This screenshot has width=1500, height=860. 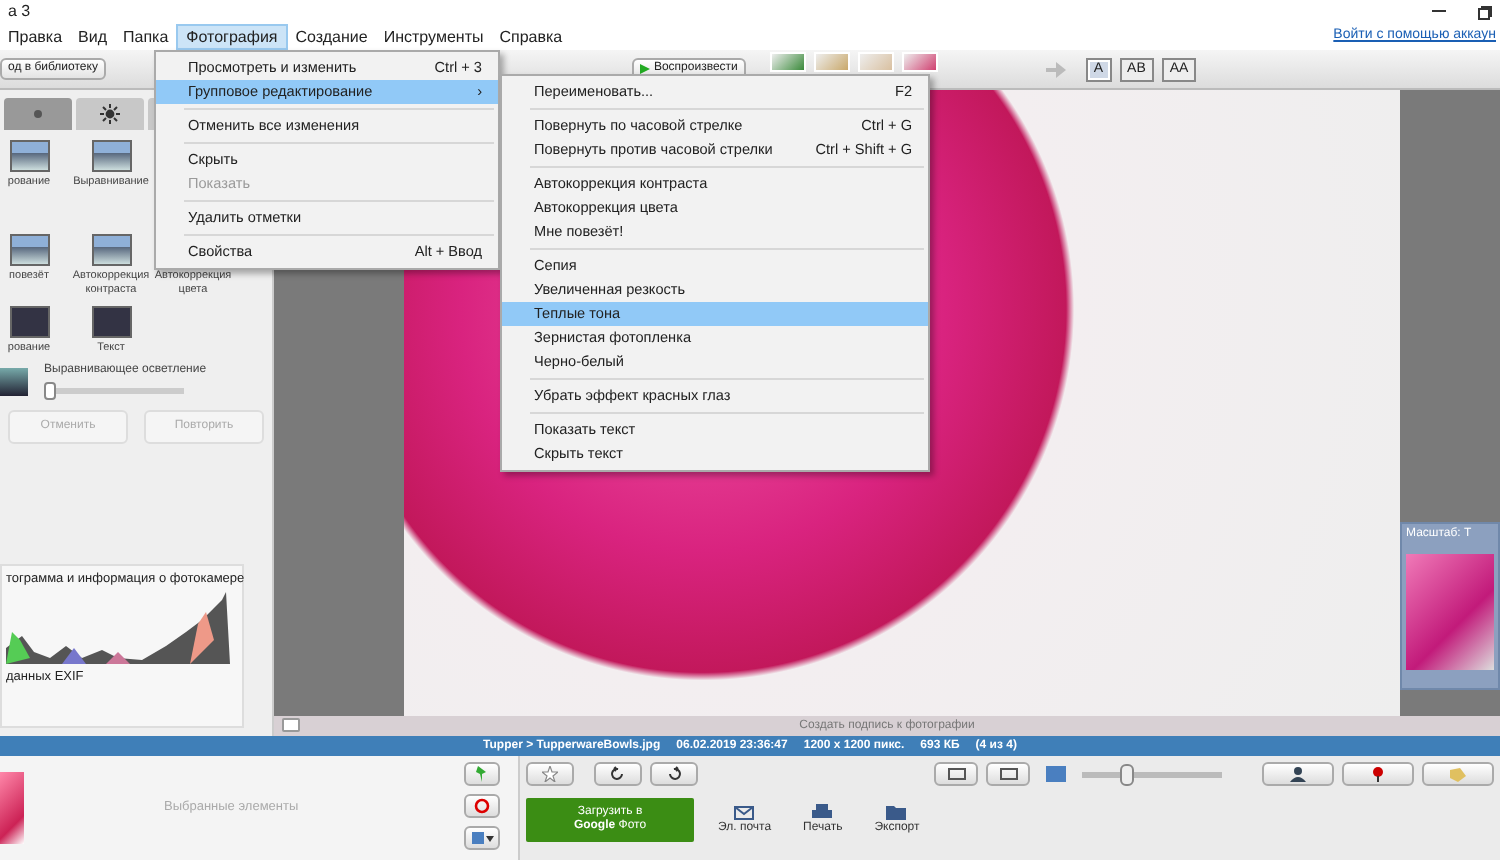 I want to click on slider-thumb, so click(x=50, y=391).